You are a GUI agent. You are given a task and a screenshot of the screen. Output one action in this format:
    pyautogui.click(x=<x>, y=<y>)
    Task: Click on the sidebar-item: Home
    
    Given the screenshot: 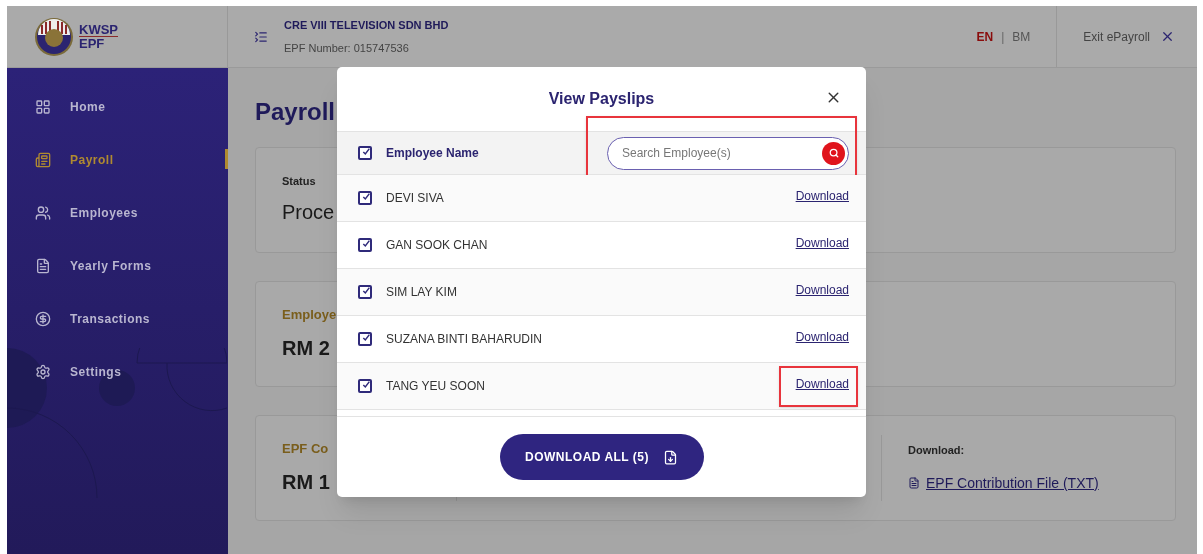 What is the action you would take?
    pyautogui.click(x=117, y=106)
    